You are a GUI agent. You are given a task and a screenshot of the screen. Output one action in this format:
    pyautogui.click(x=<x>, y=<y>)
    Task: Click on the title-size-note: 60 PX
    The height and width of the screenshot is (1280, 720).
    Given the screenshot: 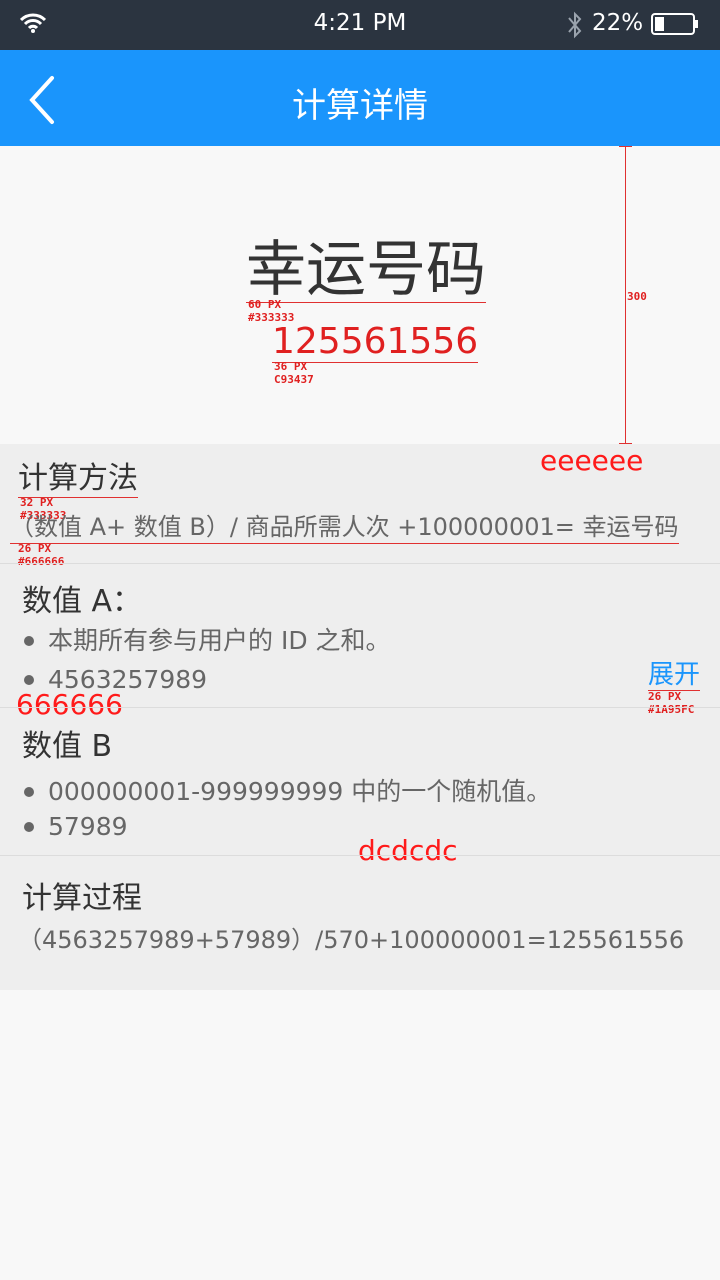 What is the action you would take?
    pyautogui.click(x=265, y=304)
    